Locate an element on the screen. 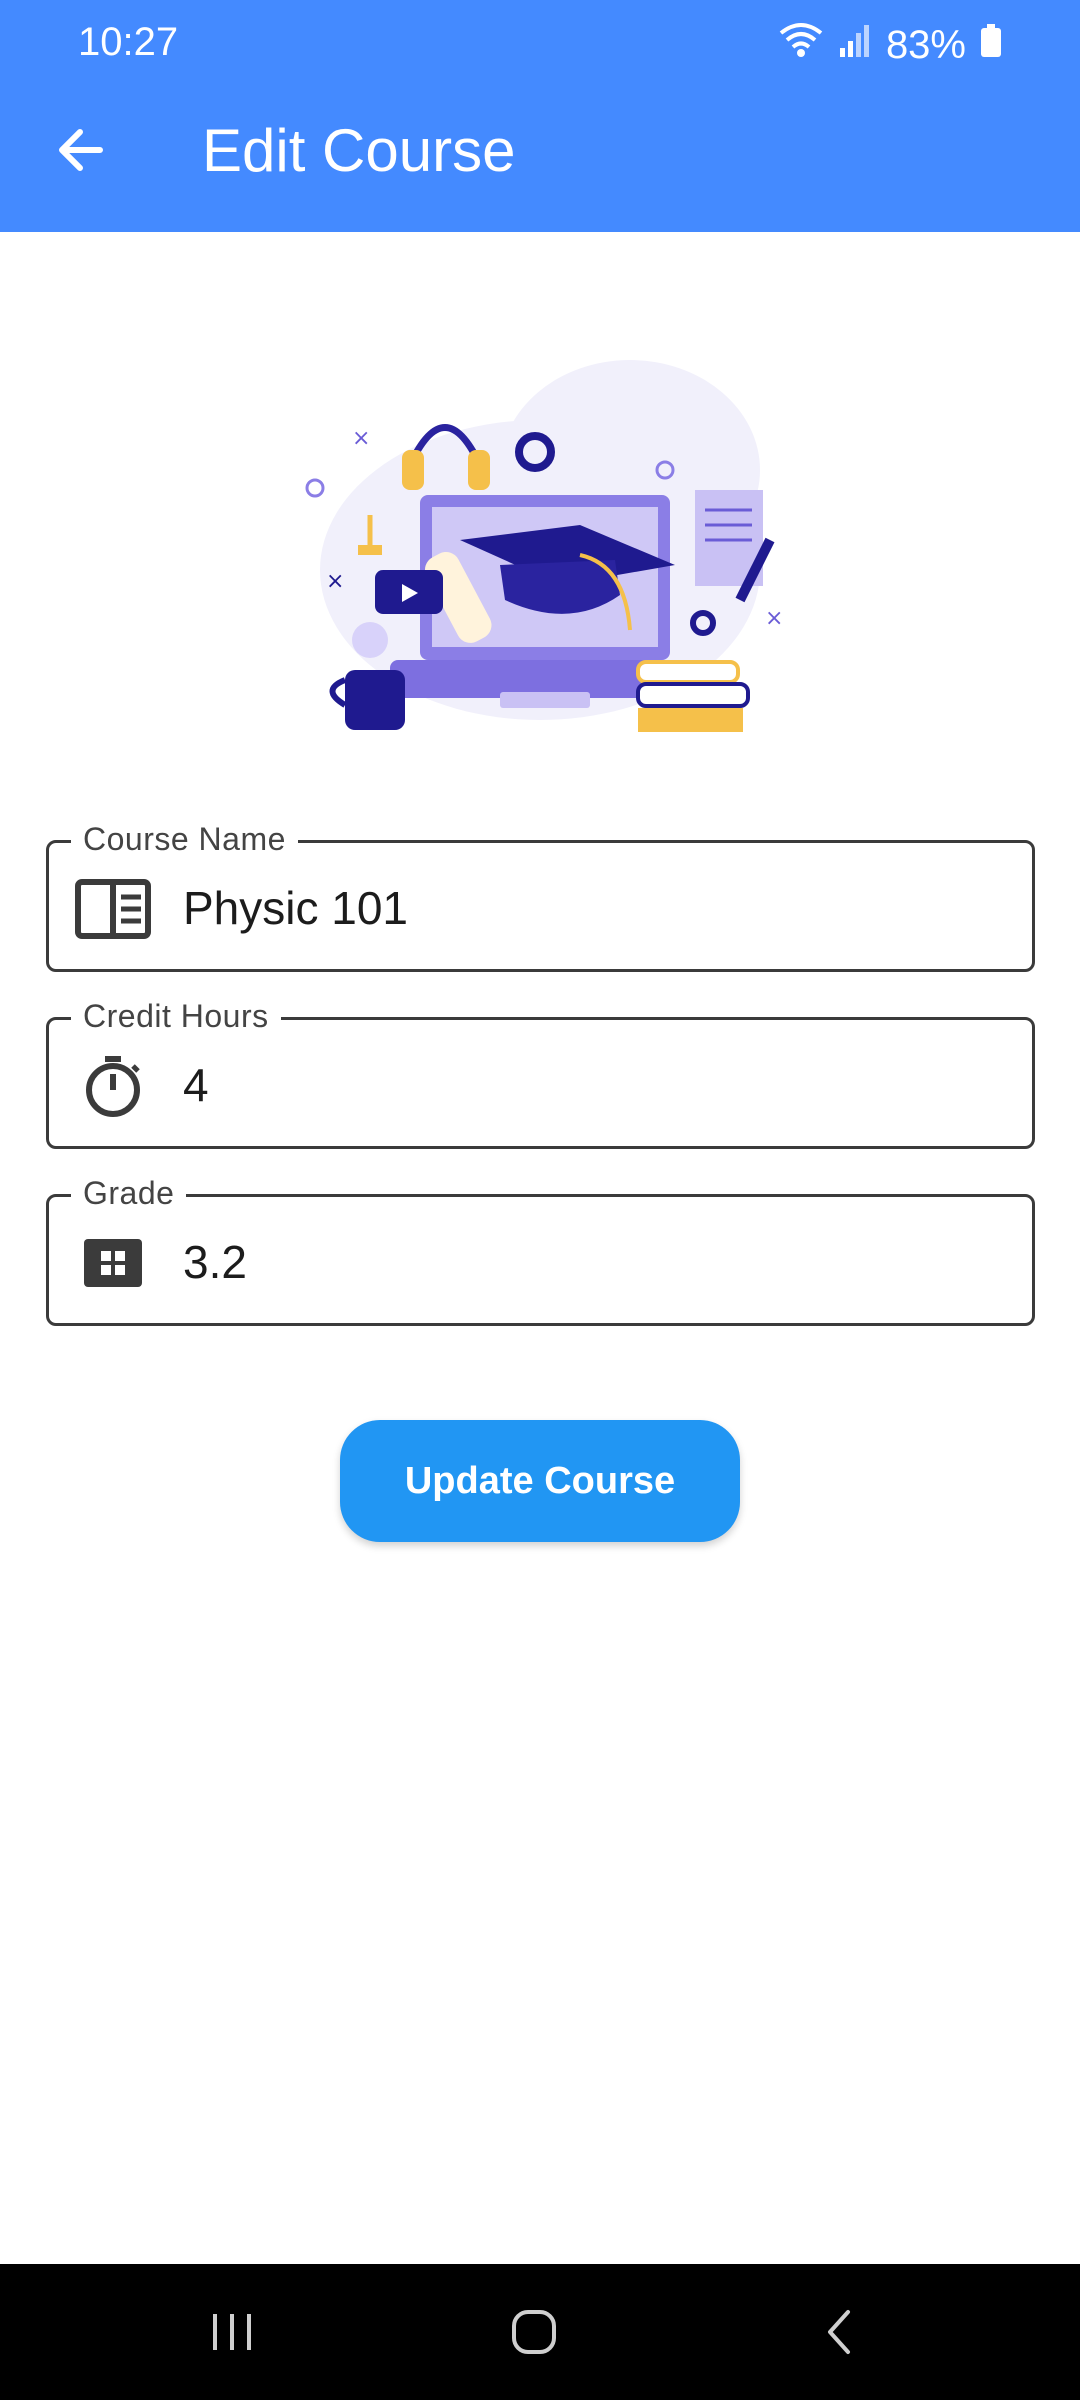 Image resolution: width=1080 pixels, height=2400 pixels. course-name-field: Course Name Physic 101 is located at coordinates (540, 896).